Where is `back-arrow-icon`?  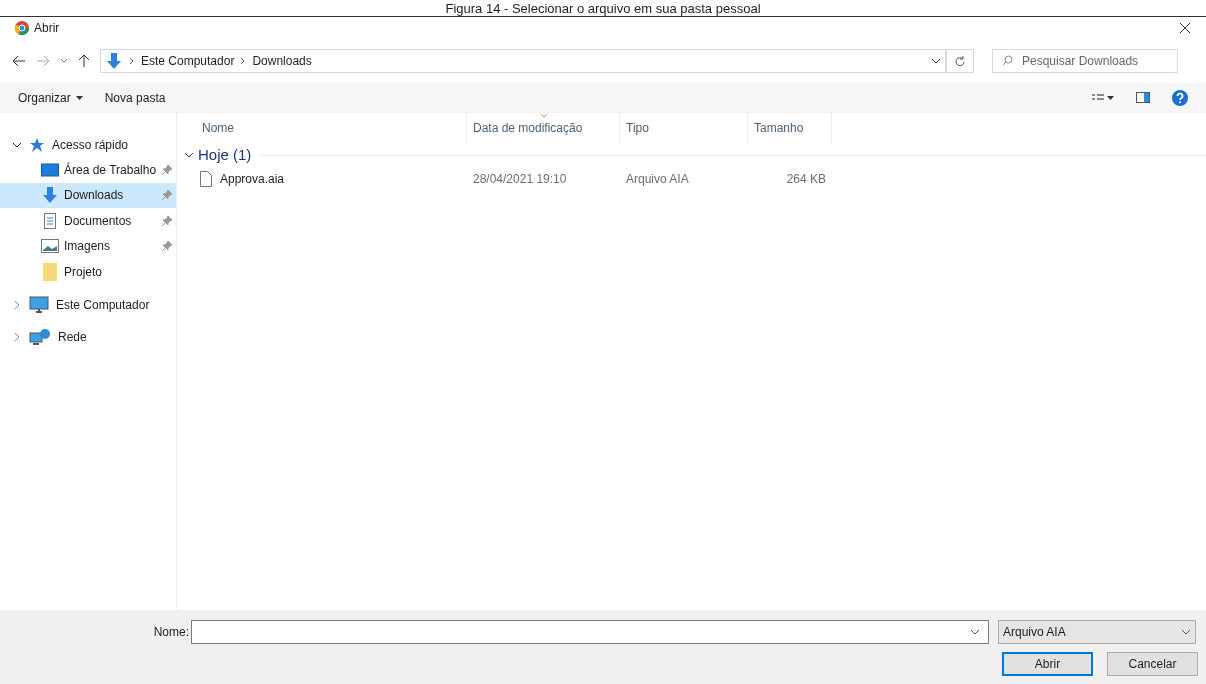
back-arrow-icon is located at coordinates (19, 61).